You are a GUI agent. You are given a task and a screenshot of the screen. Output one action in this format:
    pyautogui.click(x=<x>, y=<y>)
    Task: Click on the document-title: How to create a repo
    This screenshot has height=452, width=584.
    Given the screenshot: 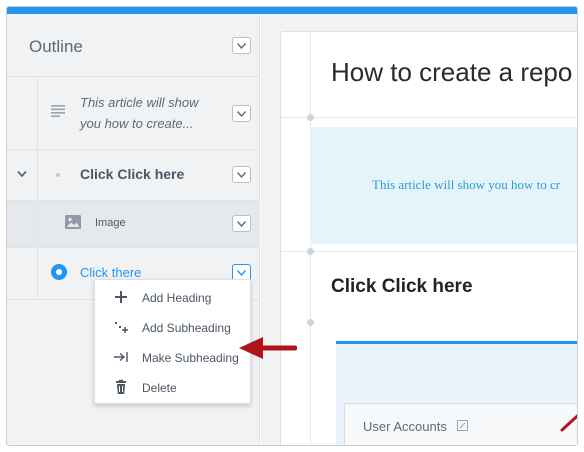 What is the action you would take?
    pyautogui.click(x=451, y=72)
    